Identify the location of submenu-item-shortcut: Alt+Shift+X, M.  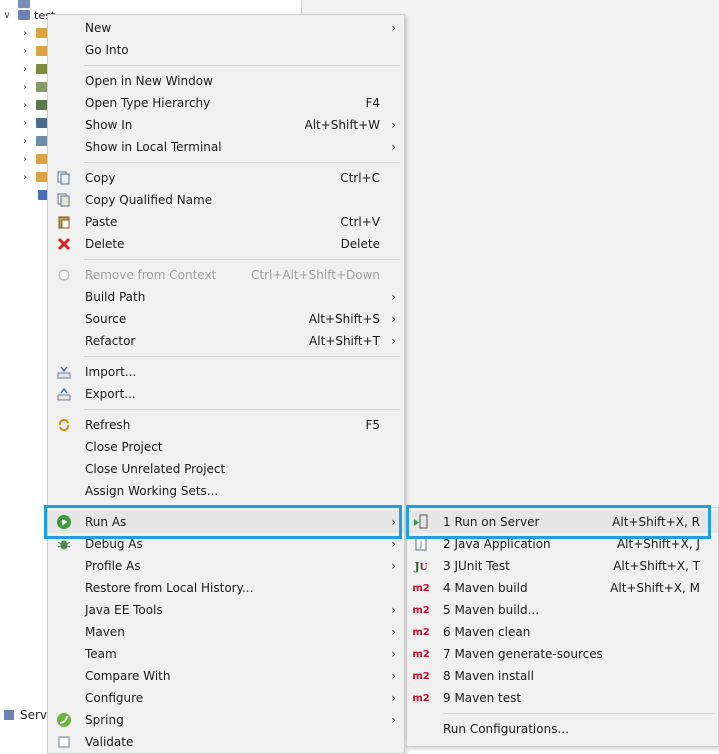
(655, 588).